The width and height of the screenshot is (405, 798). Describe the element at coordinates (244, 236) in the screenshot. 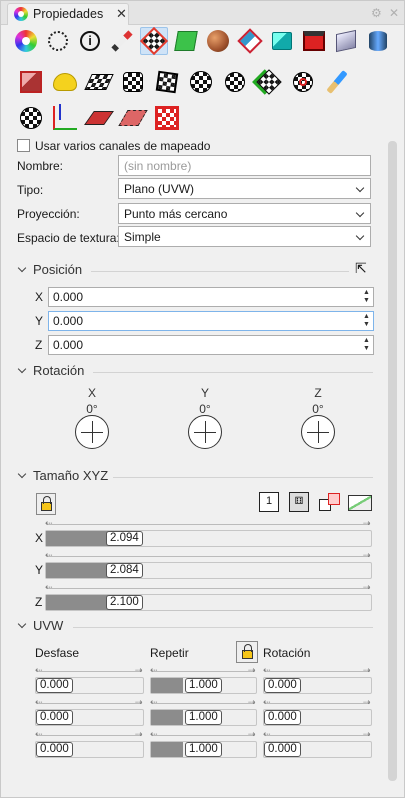

I see `texture-space-select: Simple` at that location.